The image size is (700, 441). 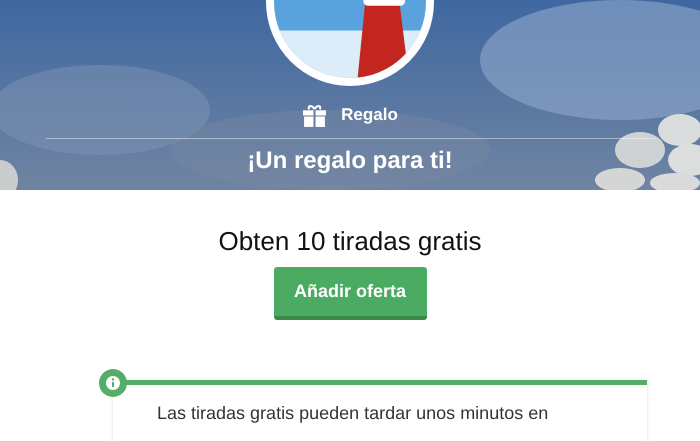 I want to click on notice-text: Las tiradas gratis pueden tardar unos minutos en, so click(x=353, y=413).